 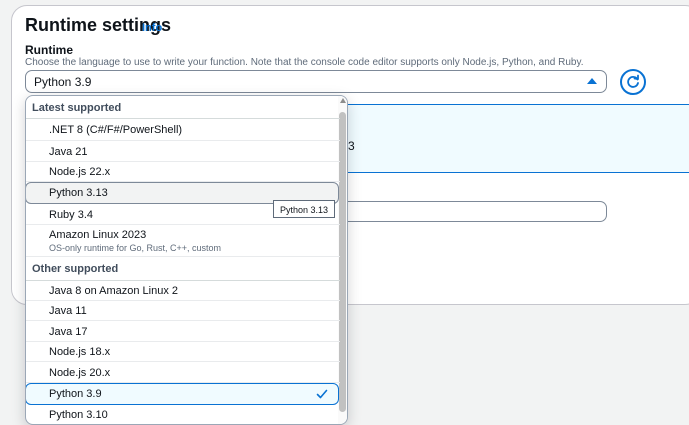 What do you see at coordinates (49, 50) in the screenshot?
I see `runtime-label: Runtime` at bounding box center [49, 50].